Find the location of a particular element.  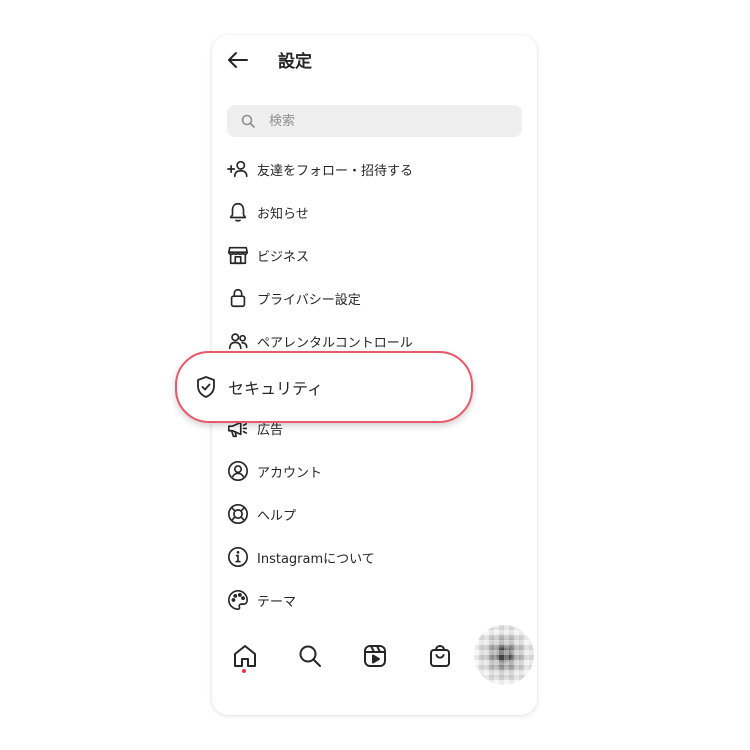

shop-icon is located at coordinates (238, 255).